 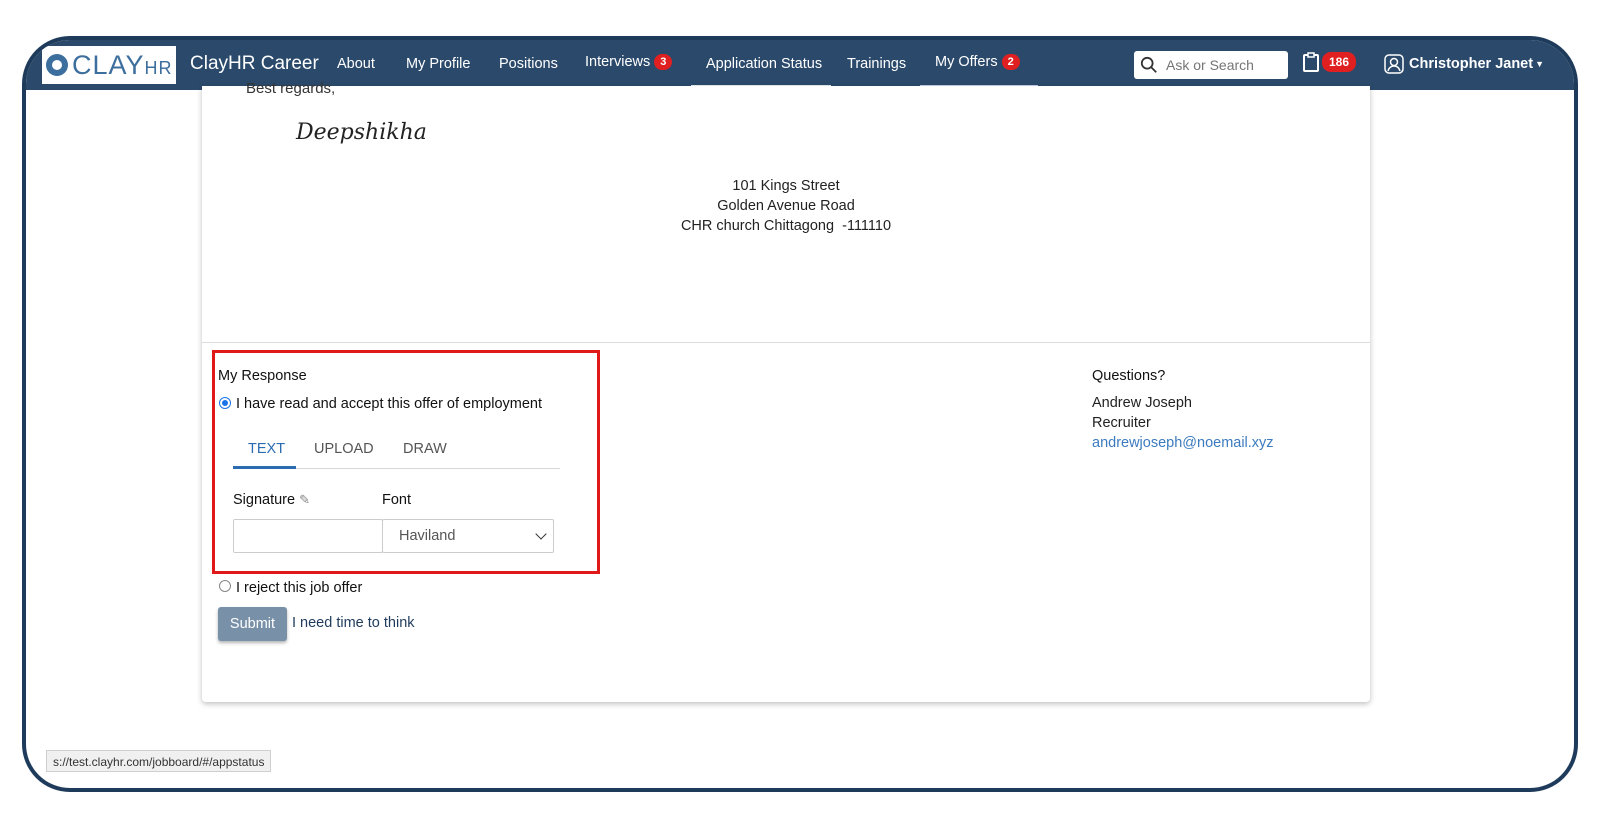 What do you see at coordinates (1148, 64) in the screenshot?
I see `search-icon` at bounding box center [1148, 64].